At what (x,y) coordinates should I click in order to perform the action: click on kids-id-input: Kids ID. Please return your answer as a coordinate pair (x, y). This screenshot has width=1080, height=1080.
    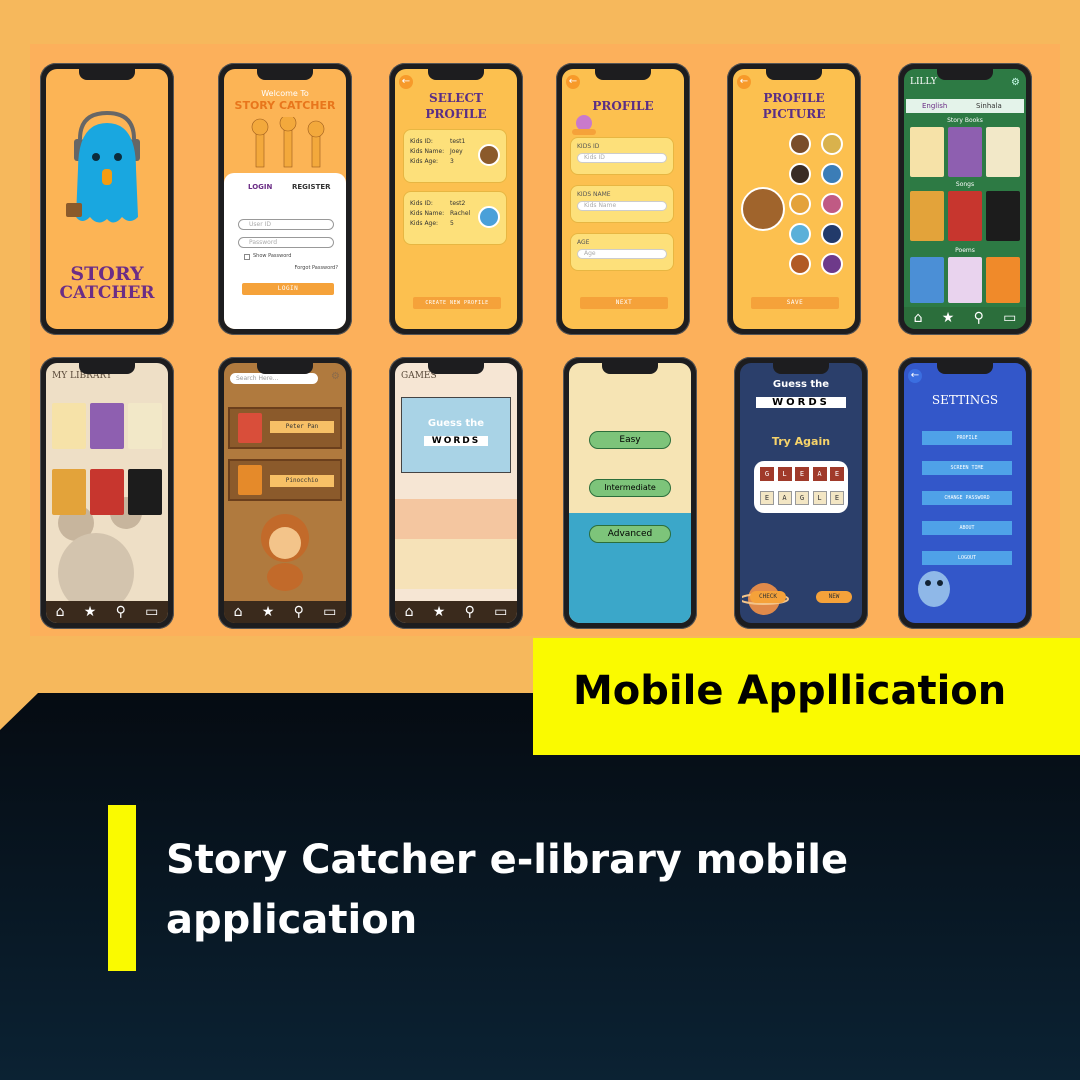
    Looking at the image, I should click on (622, 158).